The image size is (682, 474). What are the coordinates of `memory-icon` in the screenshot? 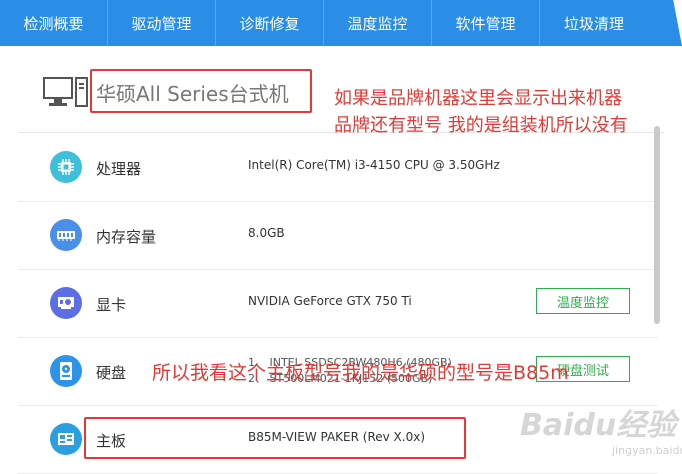 It's located at (66, 235).